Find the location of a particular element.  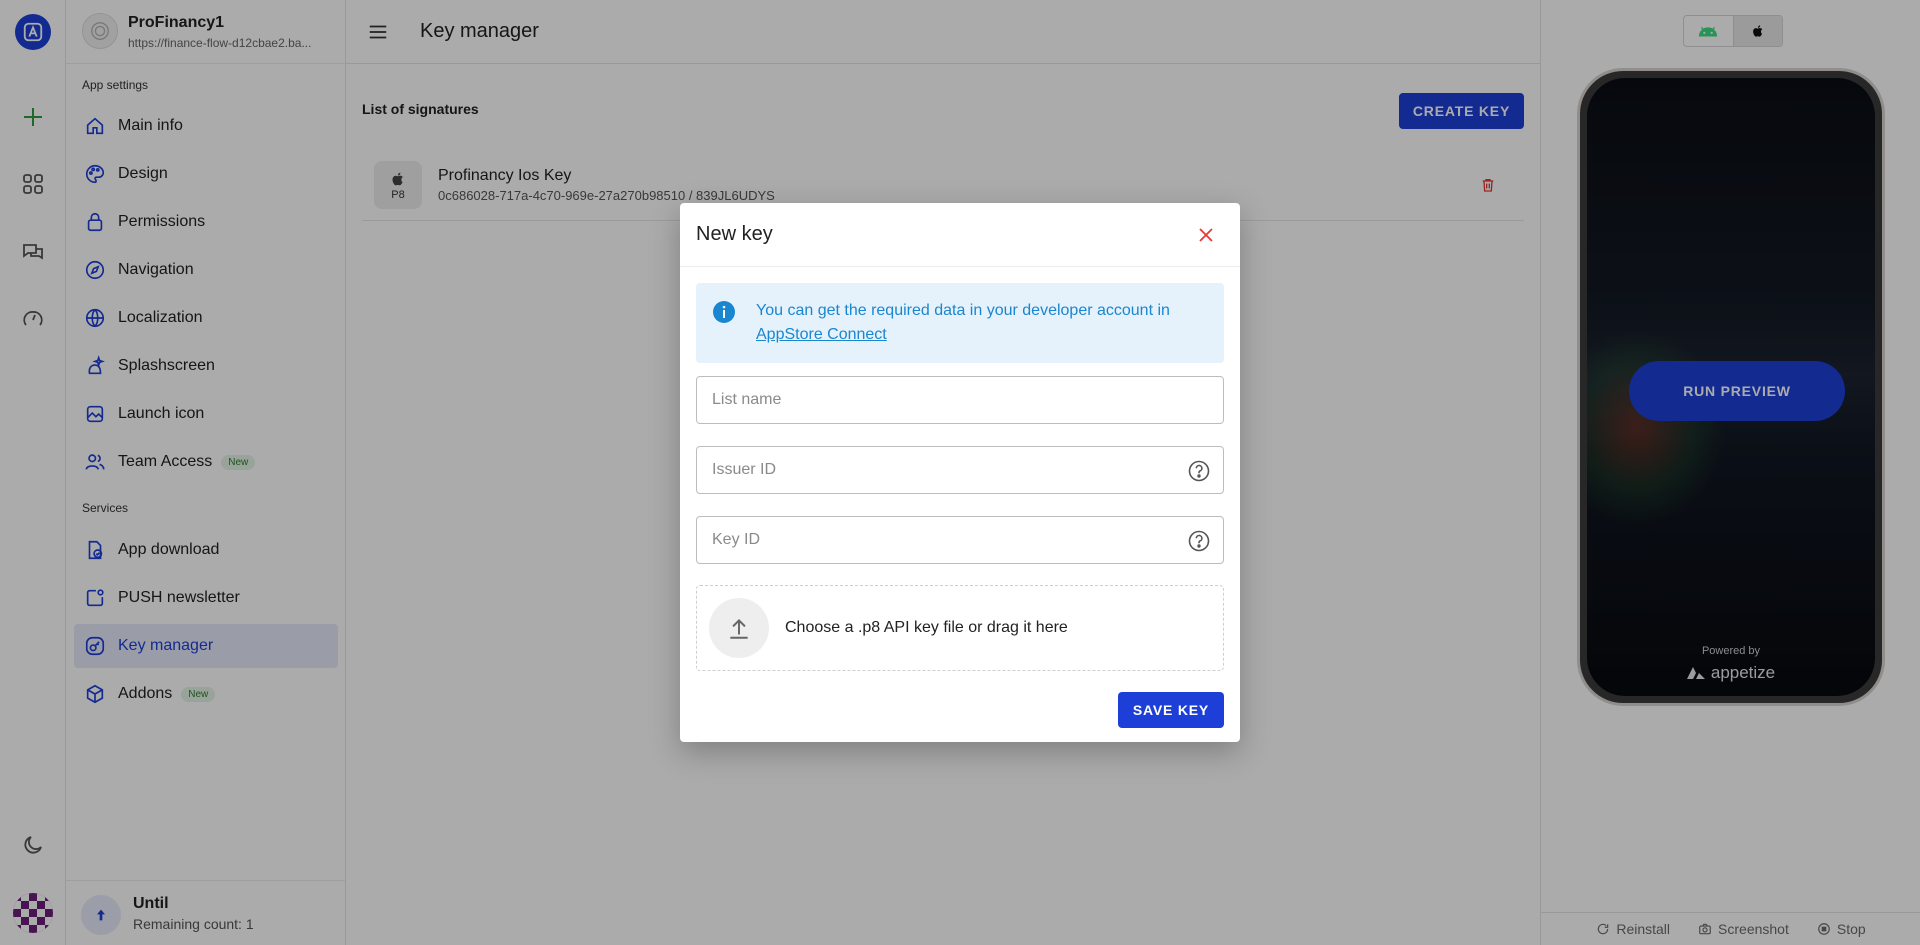

appstore-connect-link: AppStore Connect is located at coordinates (821, 334).